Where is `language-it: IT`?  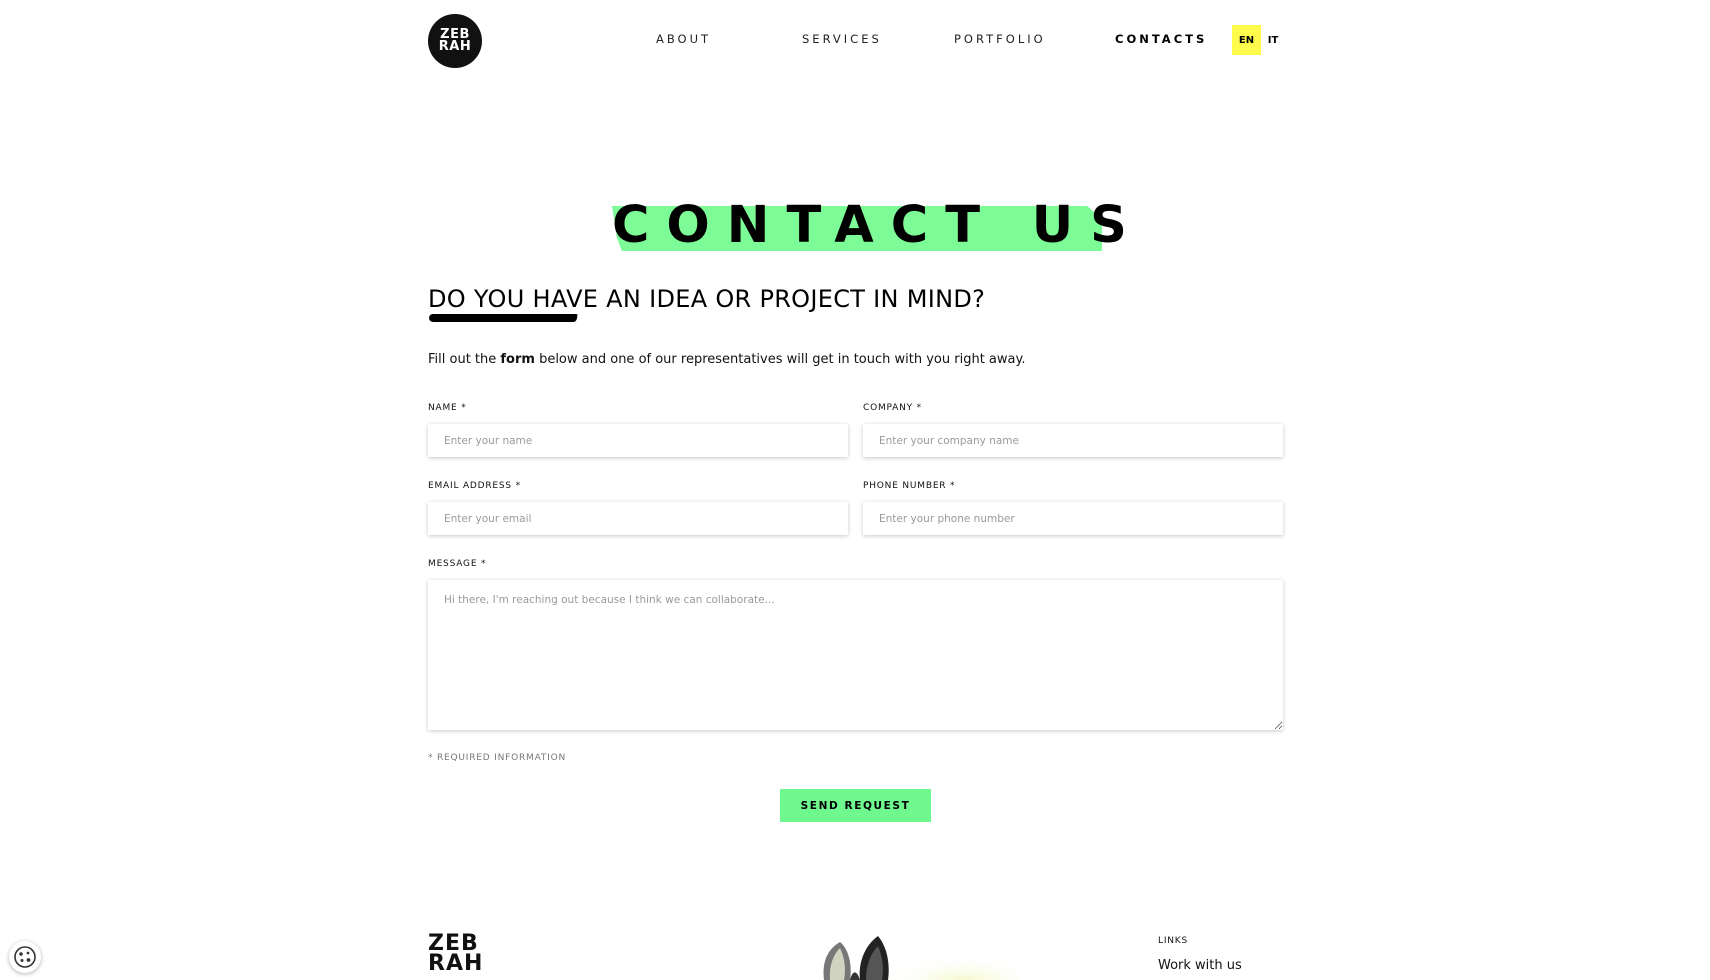
language-it: IT is located at coordinates (1273, 40).